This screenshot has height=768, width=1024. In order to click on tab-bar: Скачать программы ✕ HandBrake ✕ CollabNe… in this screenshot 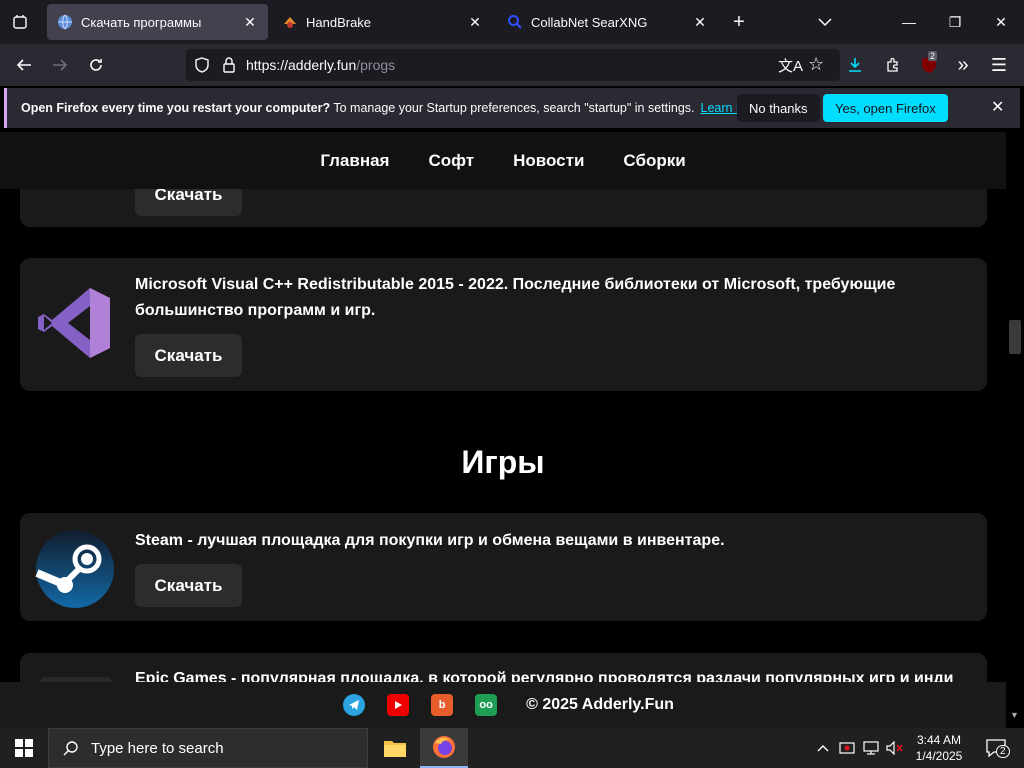, I will do `click(512, 22)`.